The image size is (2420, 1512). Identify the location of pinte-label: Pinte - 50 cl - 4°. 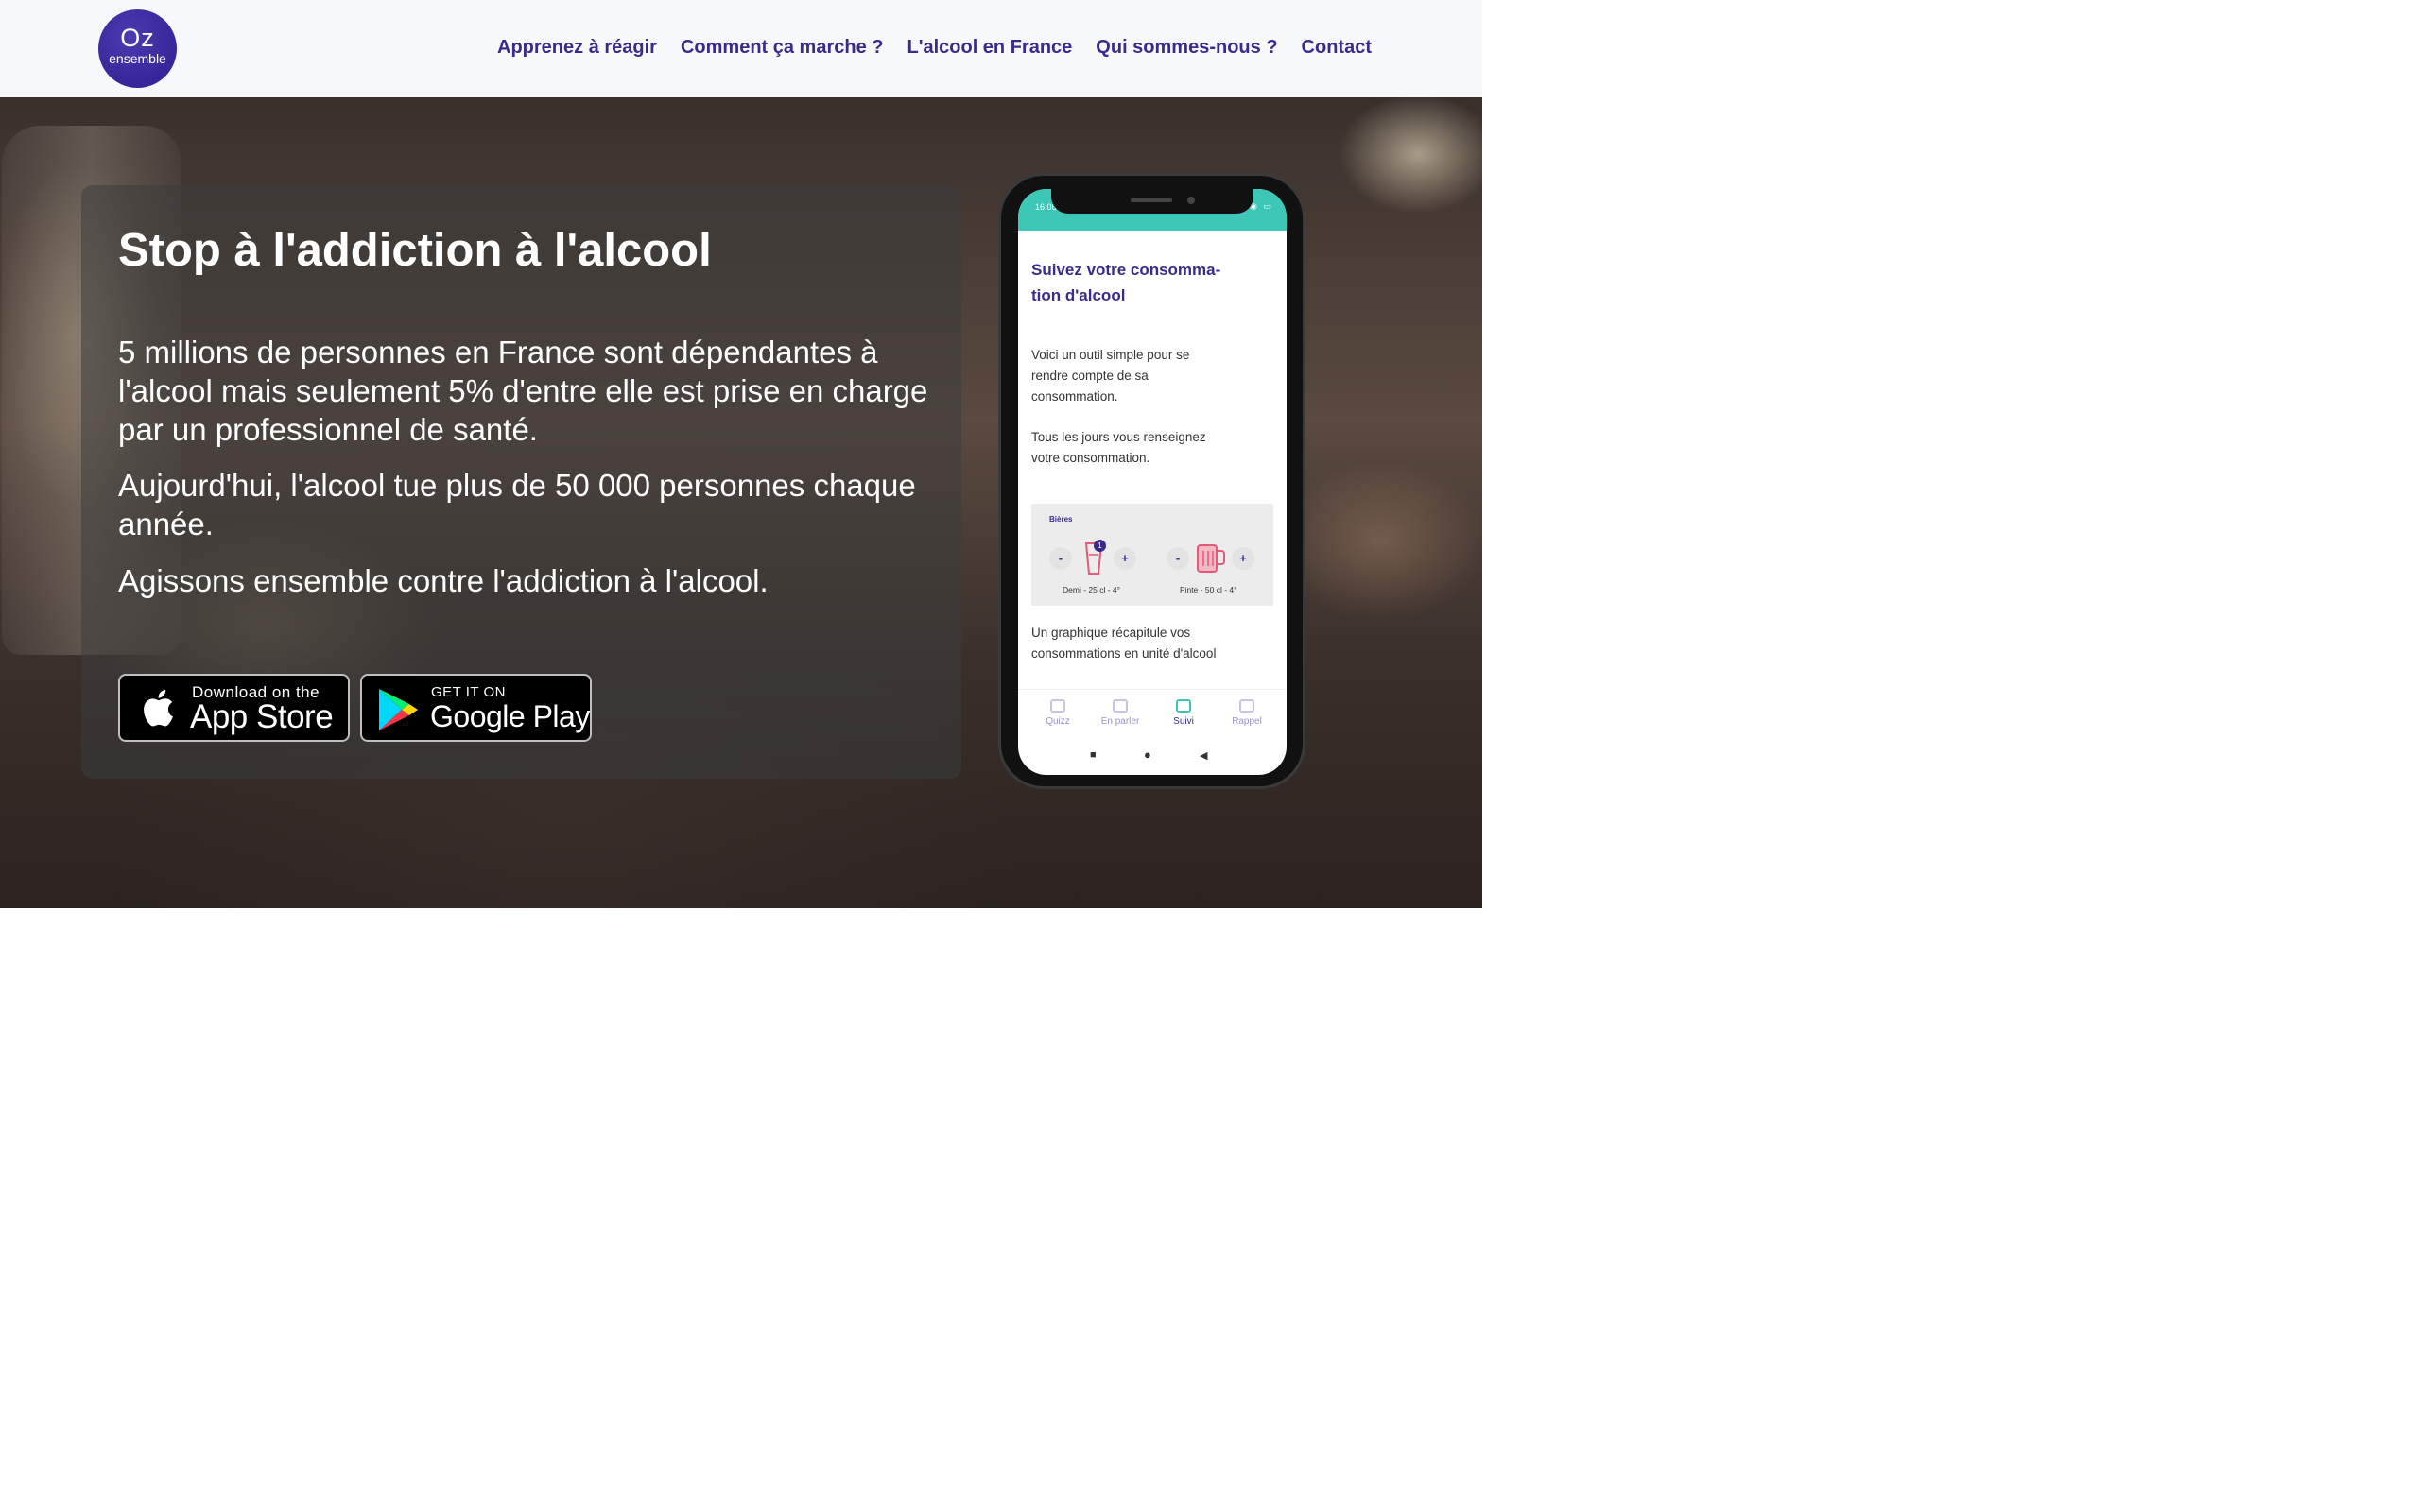
(1208, 589).